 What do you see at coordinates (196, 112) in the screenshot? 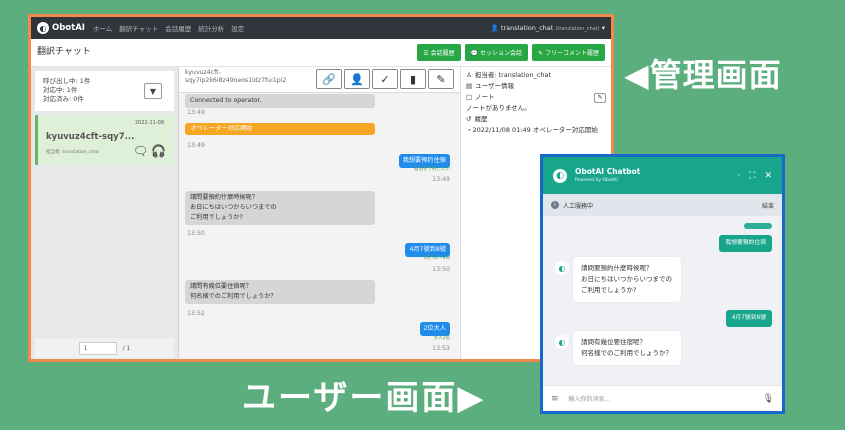
I see `message-time: 13:49` at bounding box center [196, 112].